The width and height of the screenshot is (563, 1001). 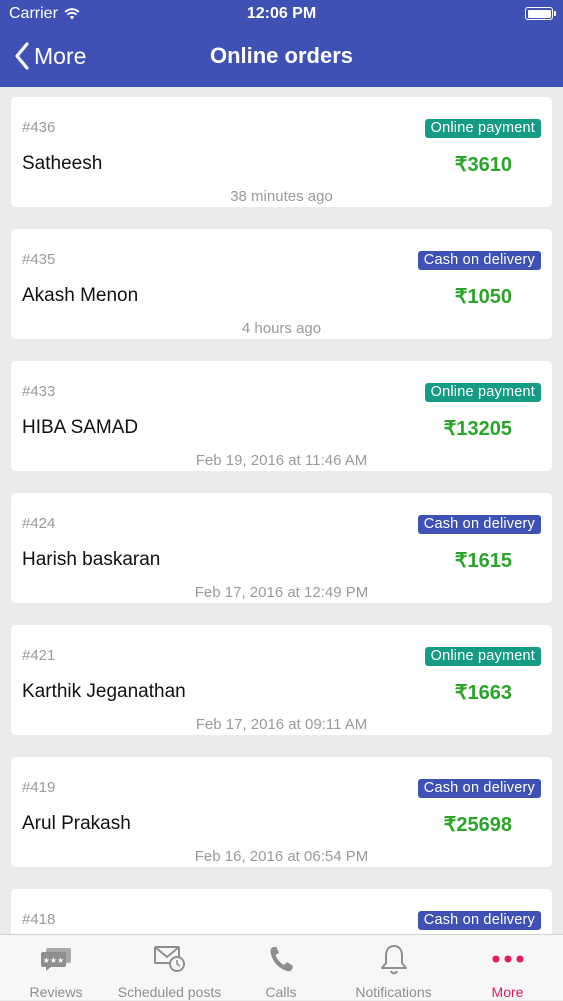 What do you see at coordinates (76, 823) in the screenshot?
I see `customer-name: Arul Prakash` at bounding box center [76, 823].